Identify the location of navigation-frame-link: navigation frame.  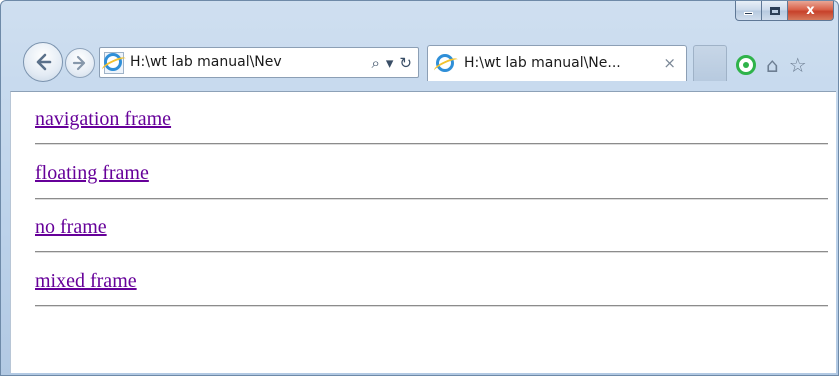
(103, 119).